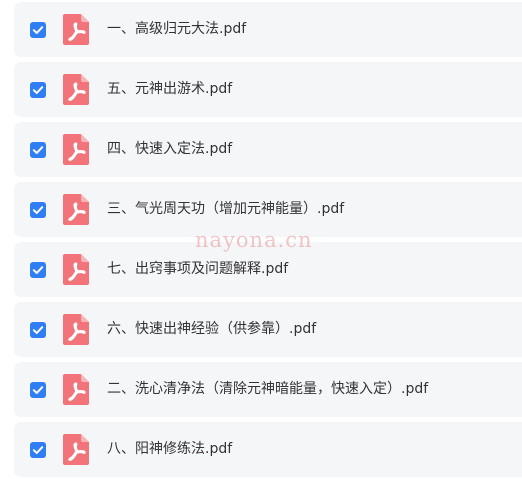 This screenshot has height=479, width=522. I want to click on file-row: 五、元神出游术.pdf, so click(268, 89).